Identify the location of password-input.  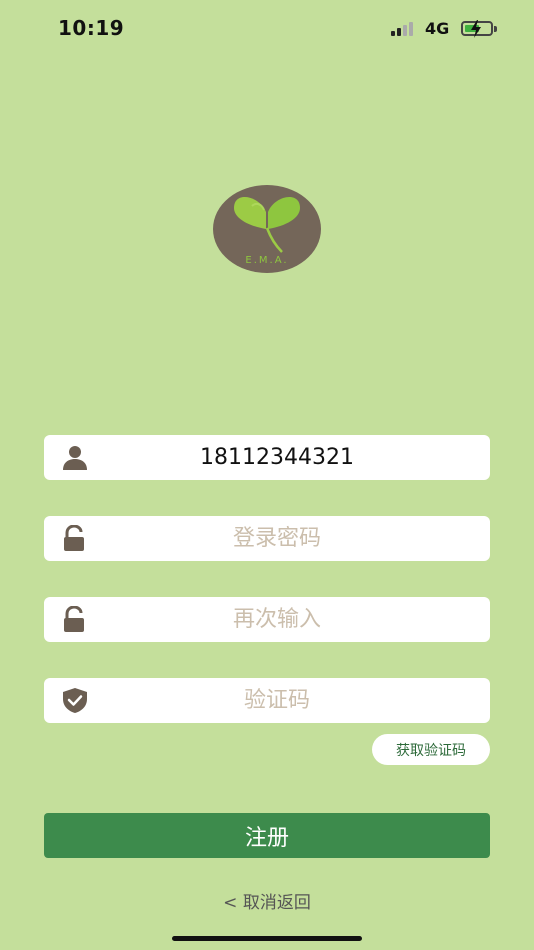
(277, 538).